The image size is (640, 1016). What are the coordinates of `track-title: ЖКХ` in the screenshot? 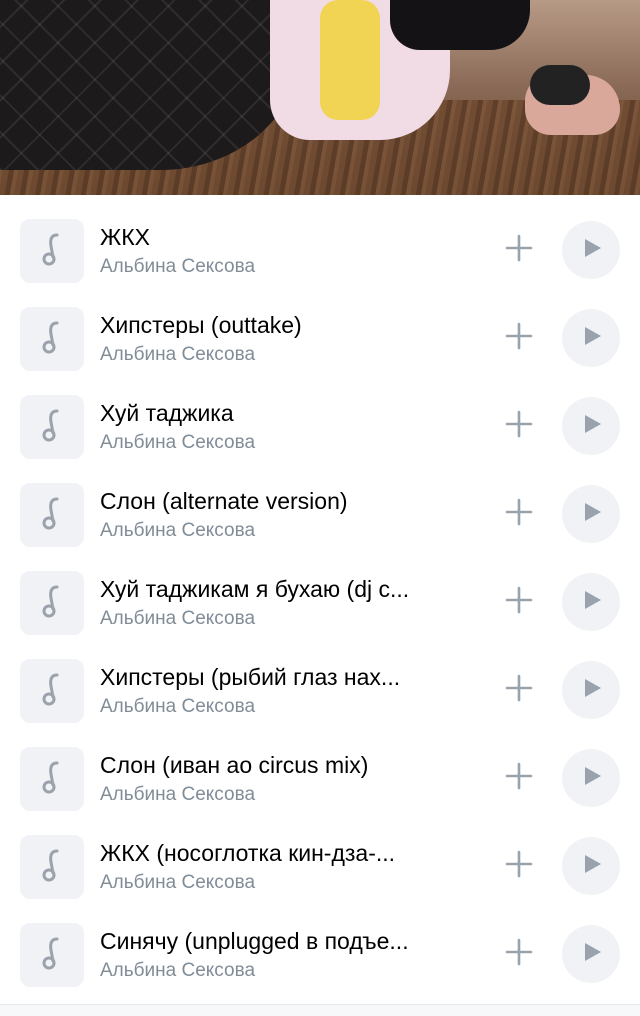 It's located at (125, 237).